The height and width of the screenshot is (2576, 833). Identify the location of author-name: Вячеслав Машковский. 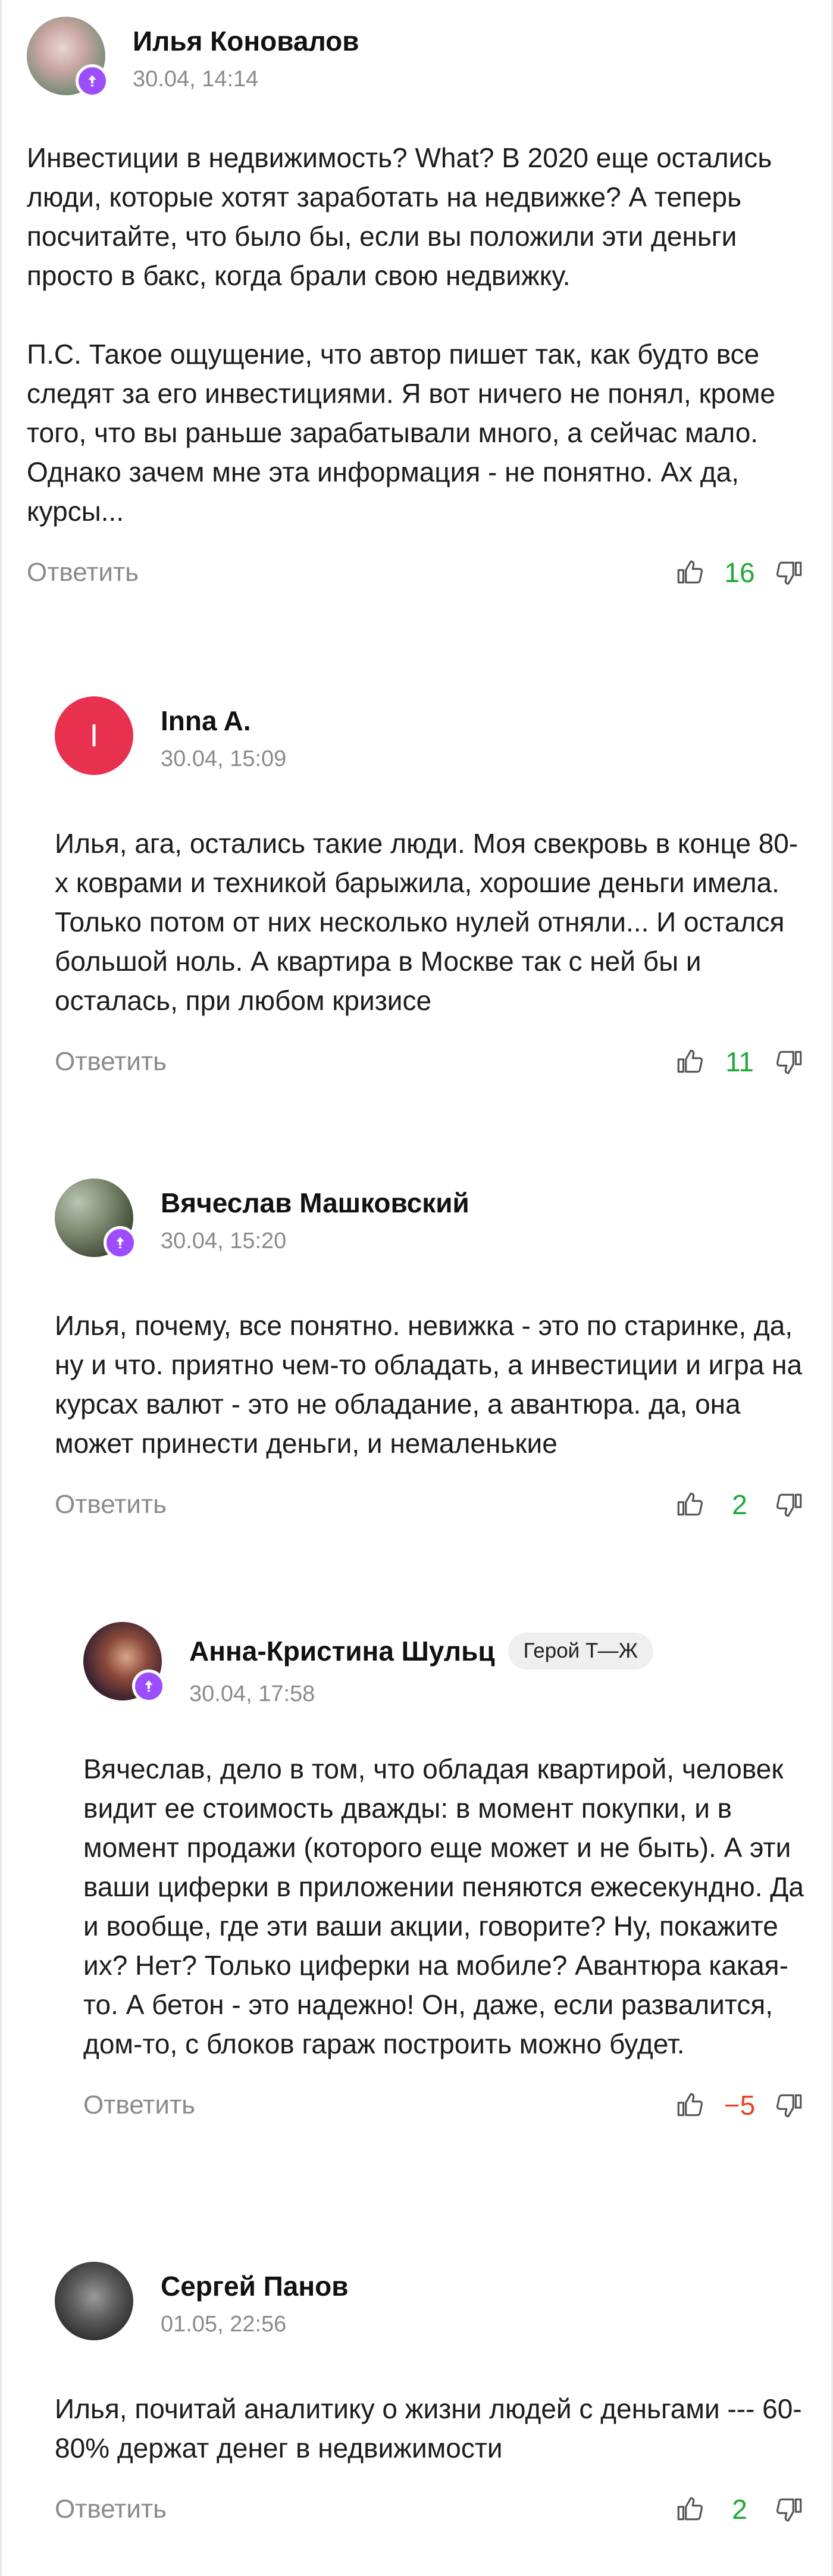
(315, 1203).